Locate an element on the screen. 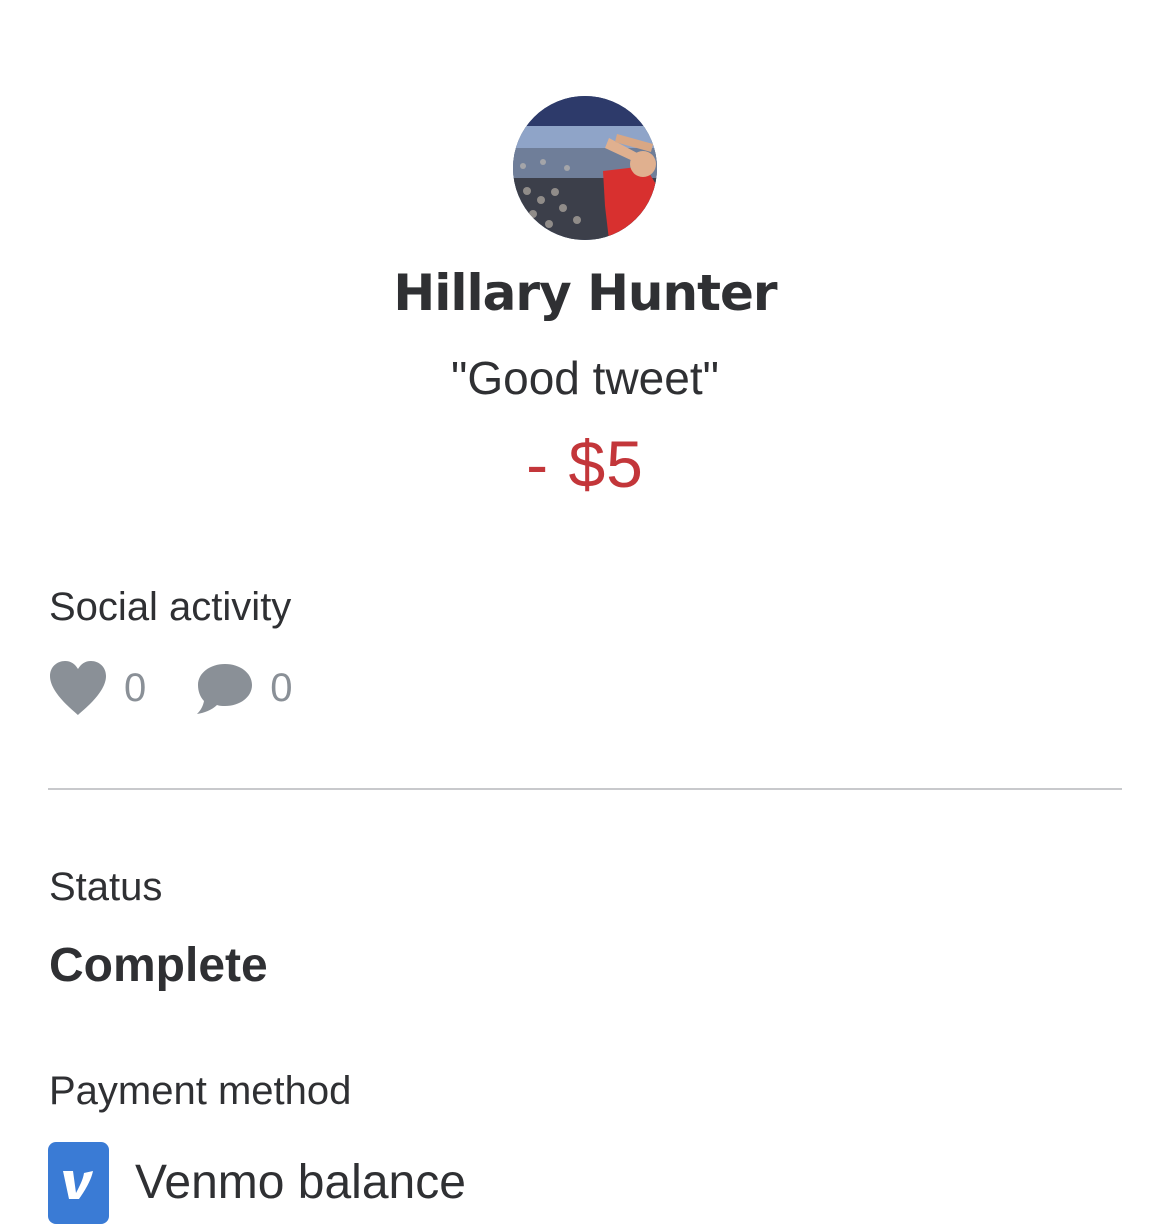  social-activity-row: 0 0 is located at coordinates (170, 688).